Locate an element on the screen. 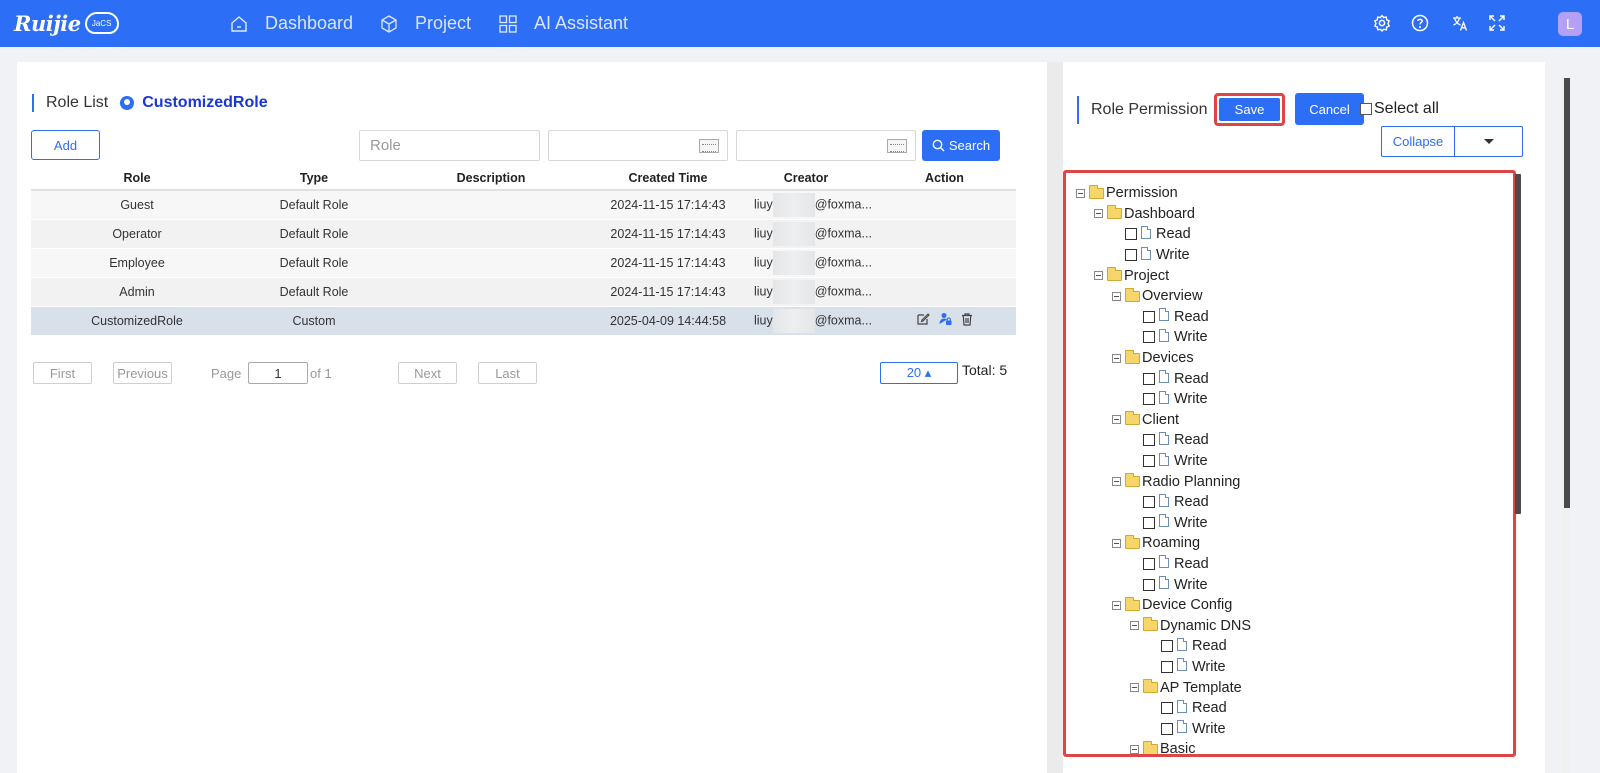  tree-folder-node: Devices is located at coordinates (1163, 358).